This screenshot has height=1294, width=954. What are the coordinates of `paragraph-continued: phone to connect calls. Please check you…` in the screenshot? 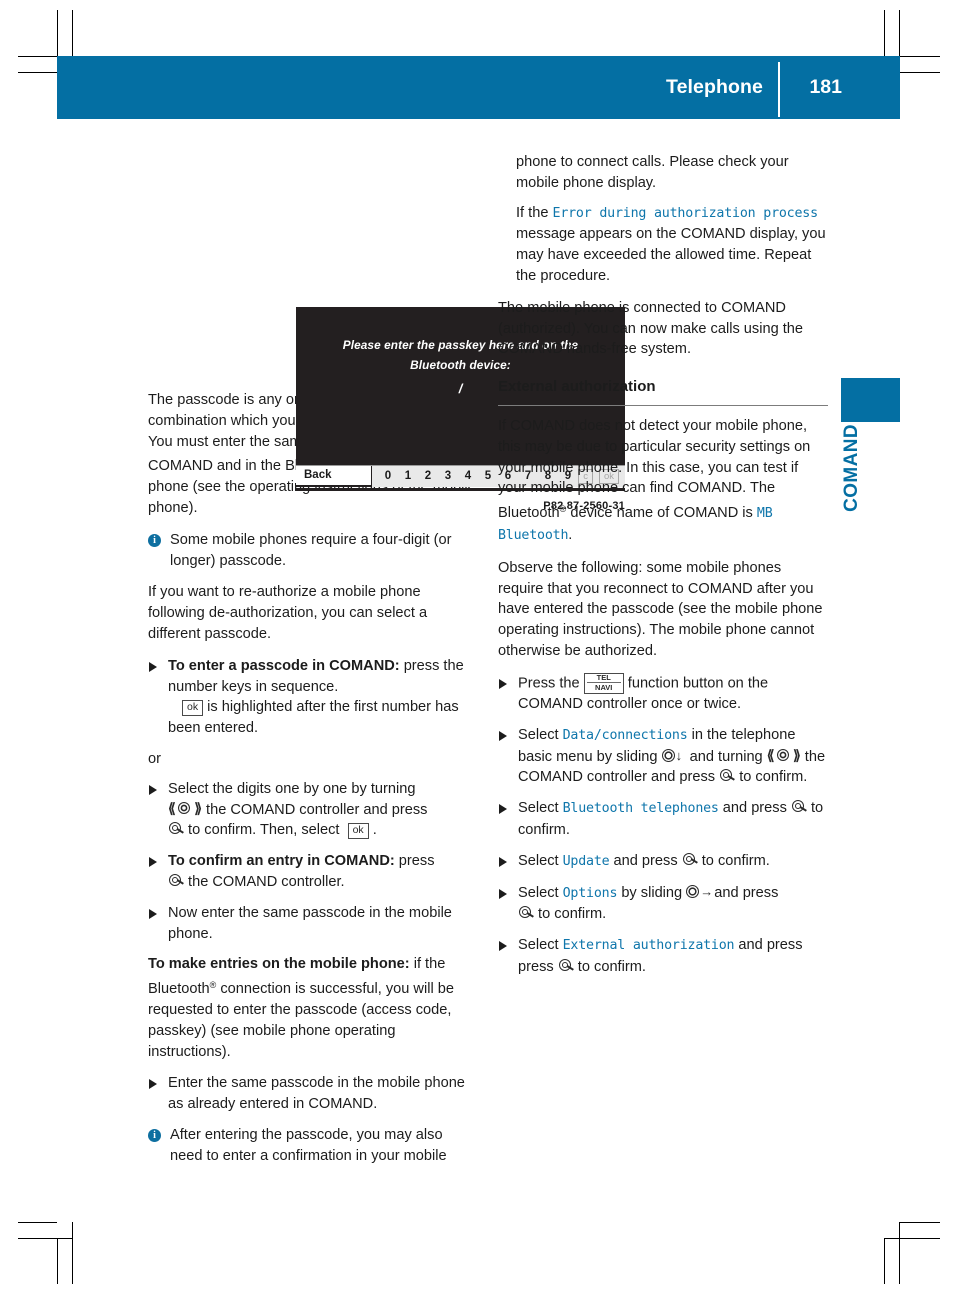 It's located at (652, 172).